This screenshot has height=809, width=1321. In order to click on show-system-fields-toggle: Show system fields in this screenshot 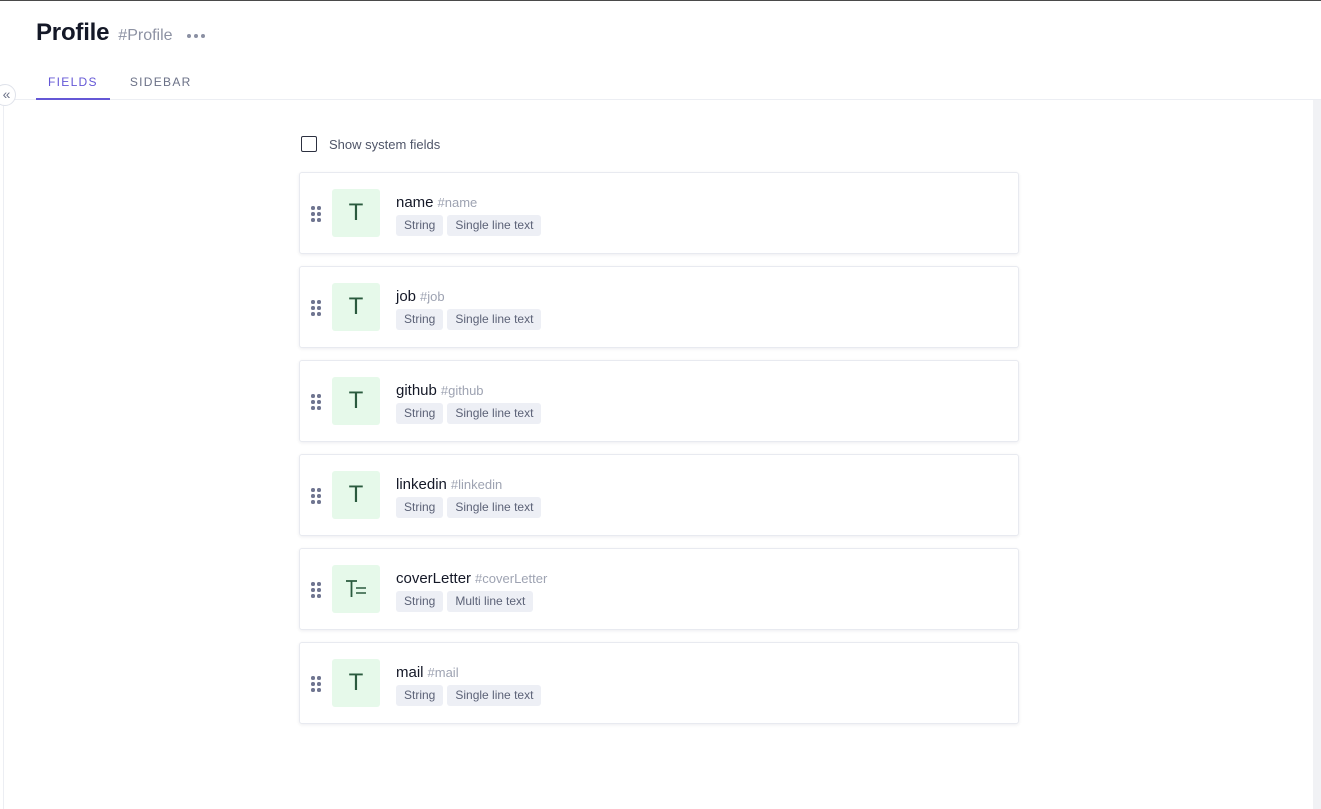, I will do `click(370, 144)`.